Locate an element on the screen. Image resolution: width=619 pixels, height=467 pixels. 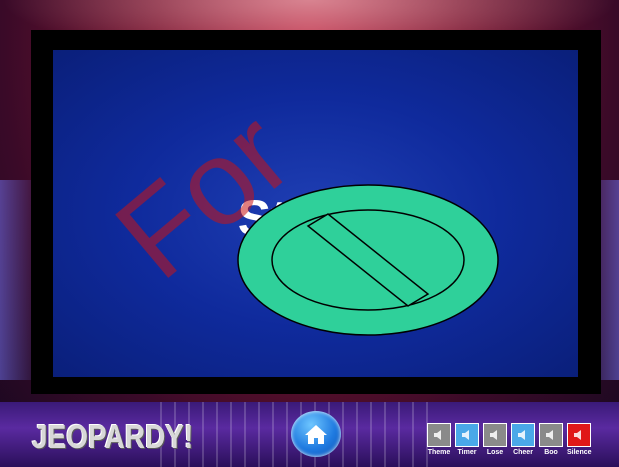
sound-lose-button is located at coordinates (495, 435).